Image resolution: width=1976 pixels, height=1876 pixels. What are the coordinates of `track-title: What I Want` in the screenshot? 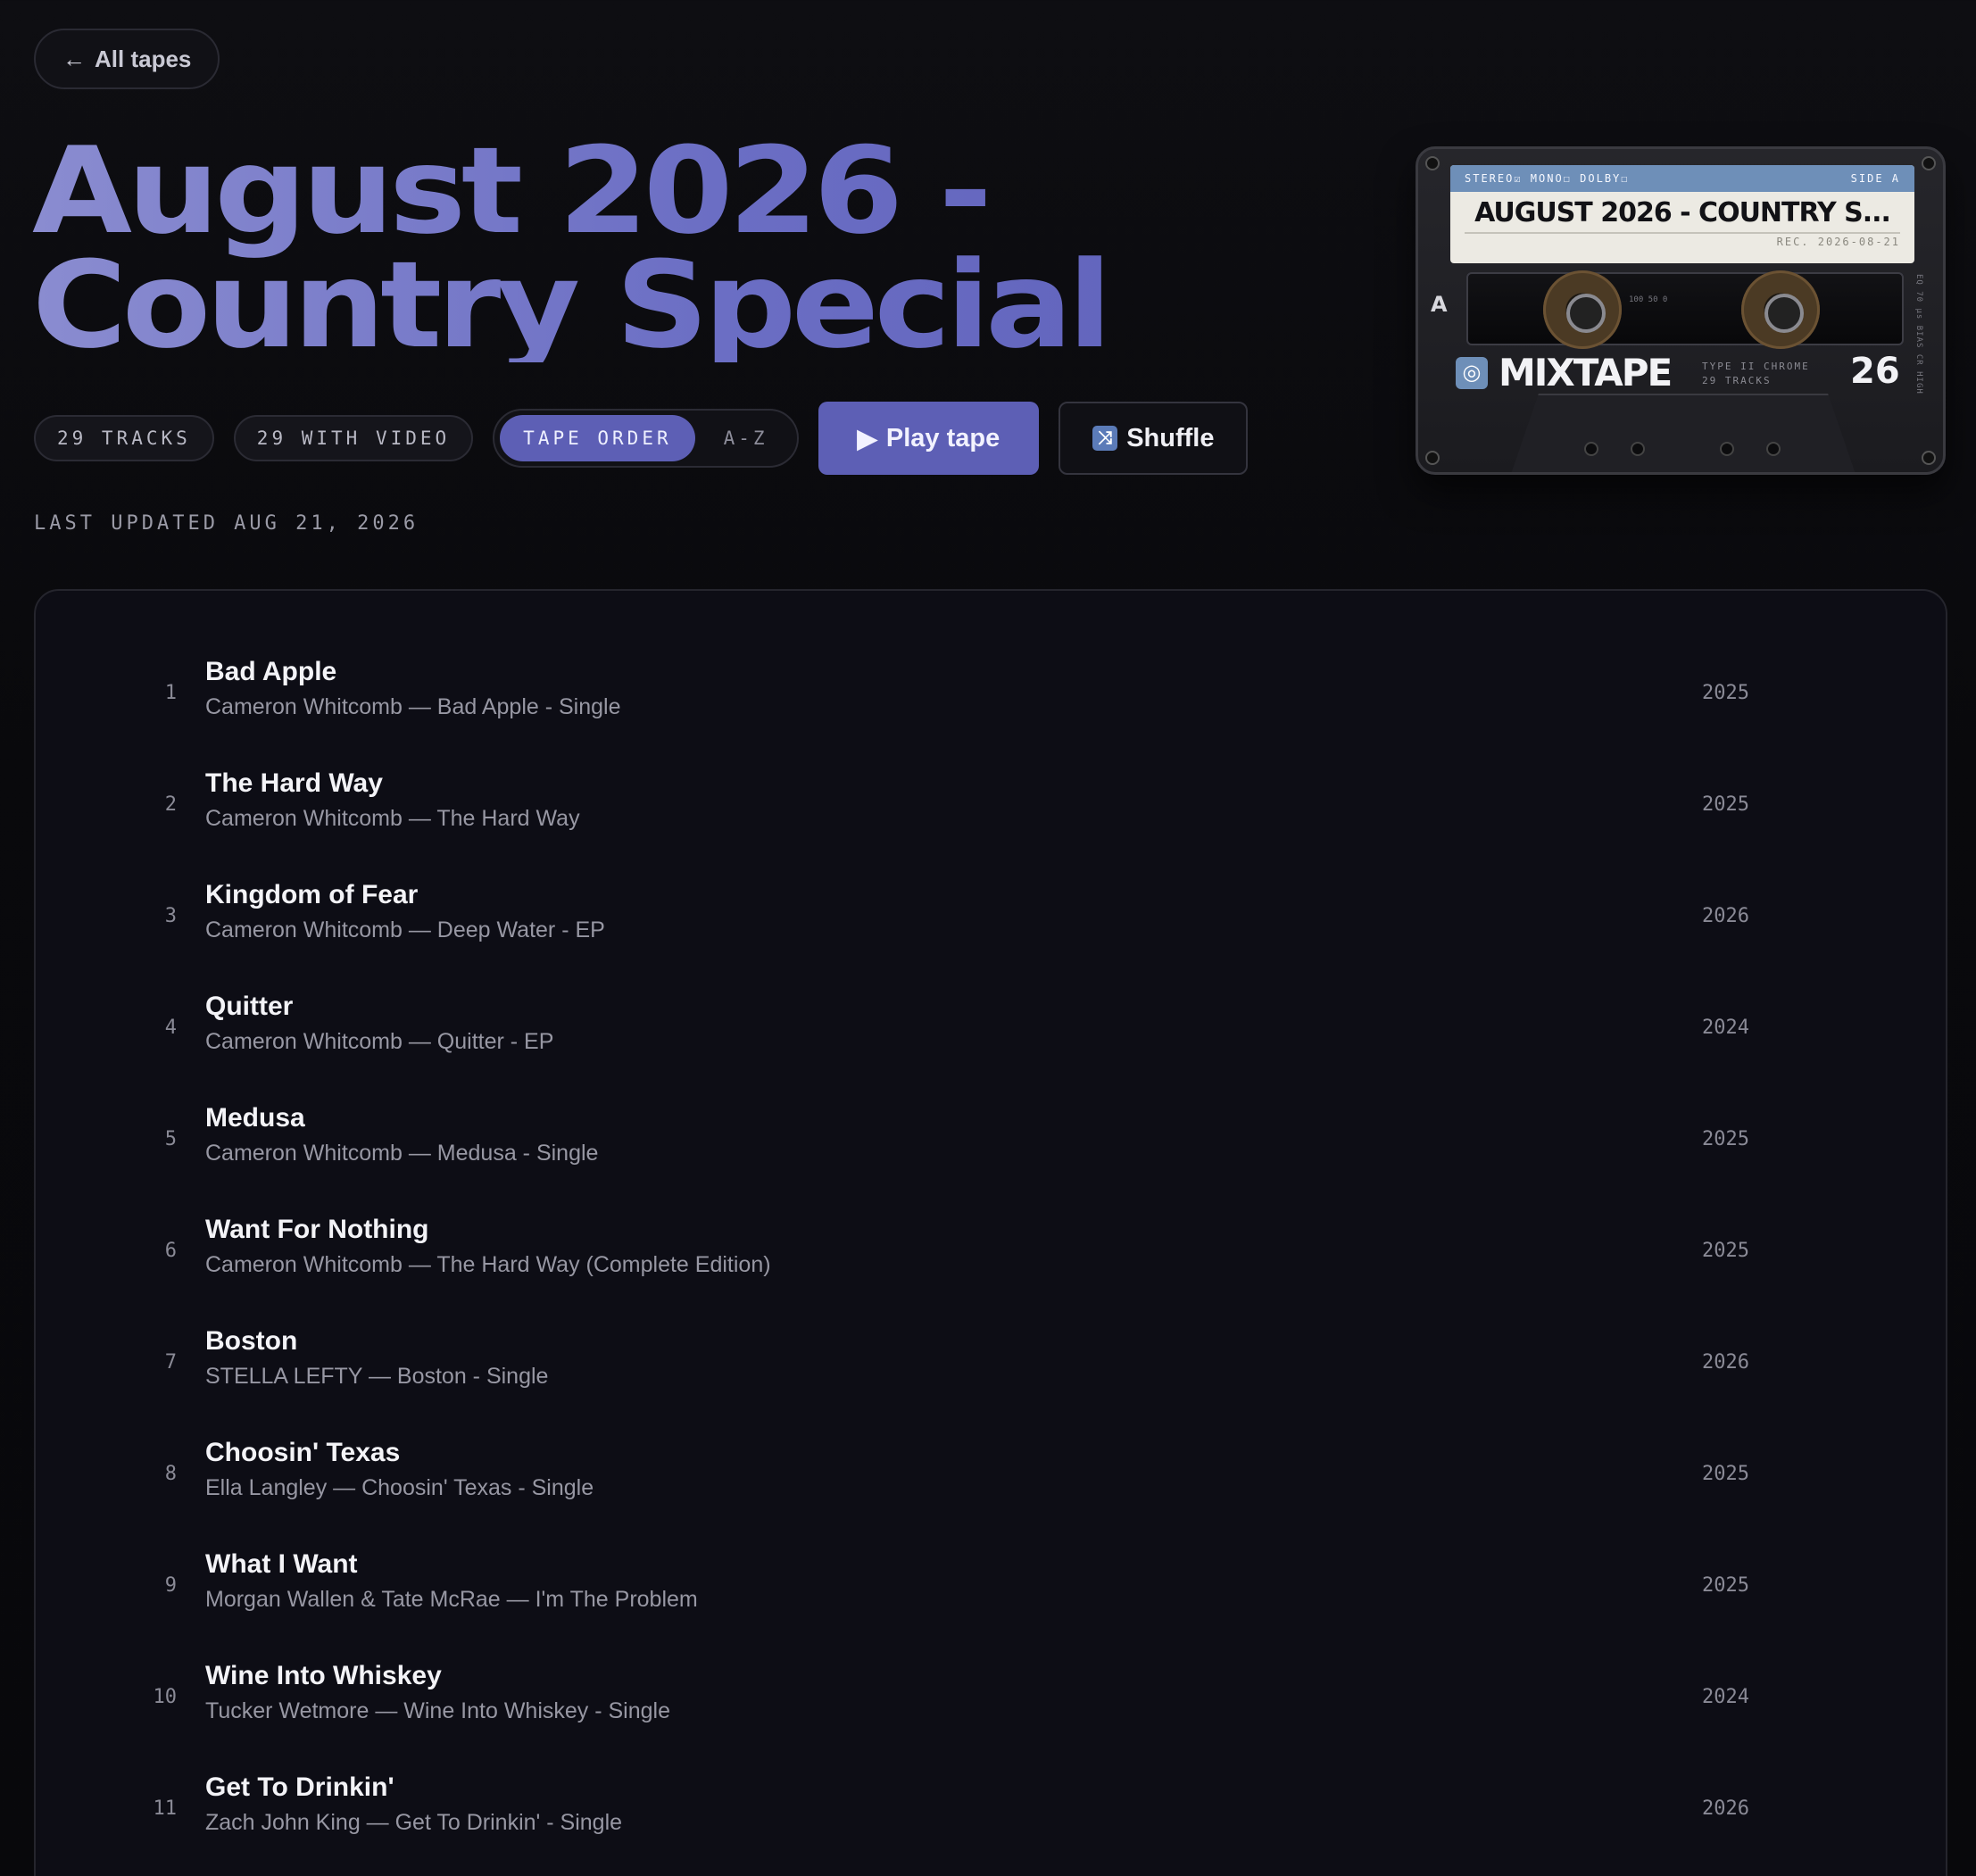 It's located at (281, 1564).